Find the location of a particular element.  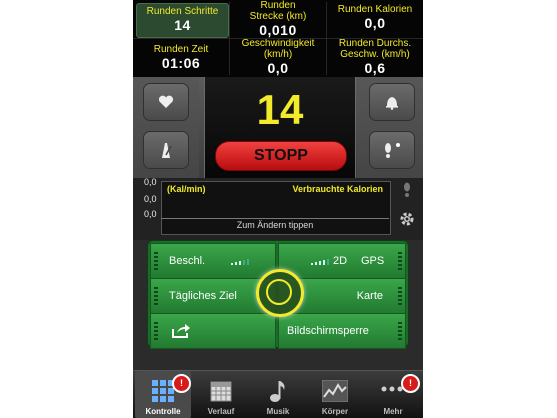

screen-lock-label: Bildschirmsperre is located at coordinates (328, 331).